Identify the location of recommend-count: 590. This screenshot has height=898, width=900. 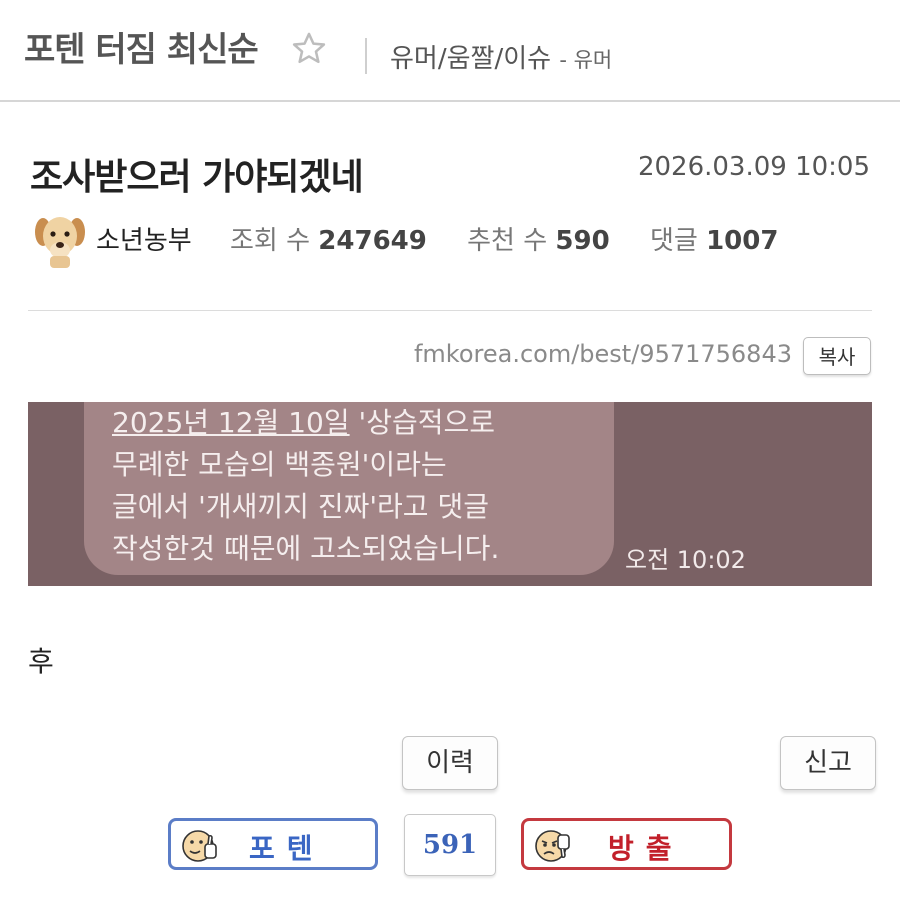
(582, 241).